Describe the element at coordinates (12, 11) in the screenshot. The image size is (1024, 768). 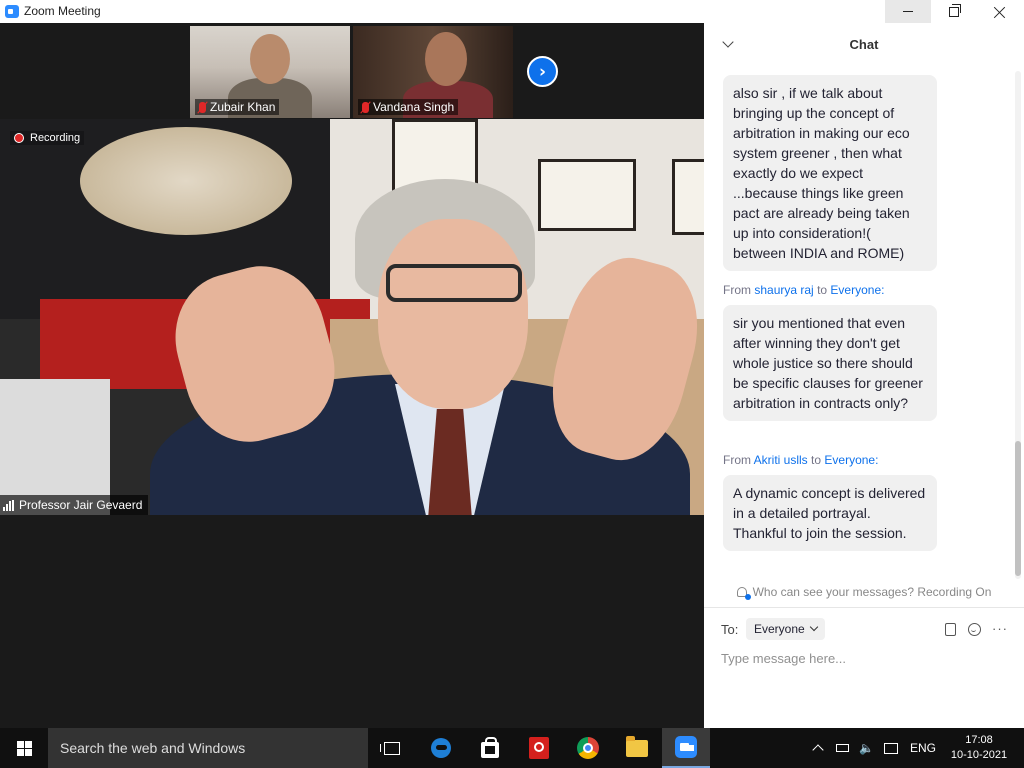
I see `zoom-app-icon` at that location.